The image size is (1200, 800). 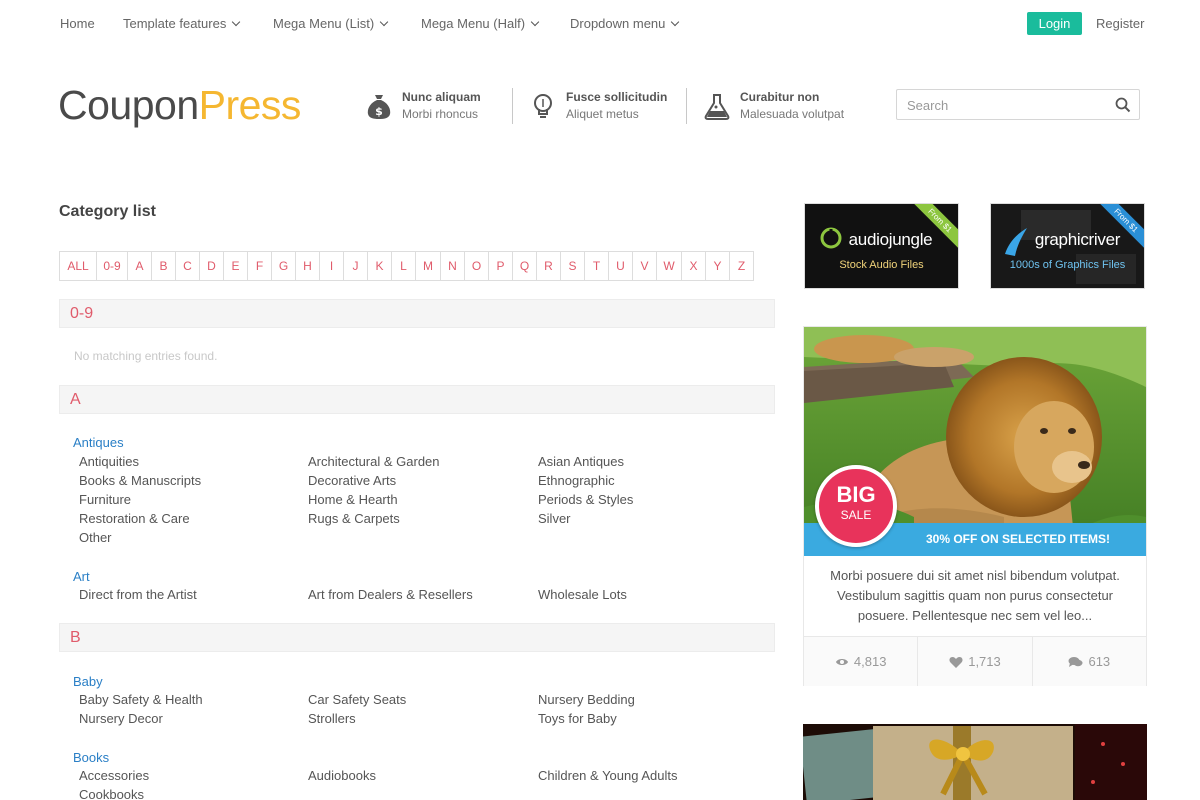 What do you see at coordinates (138, 594) in the screenshot?
I see `subcategory-link: Direct from the Artist` at bounding box center [138, 594].